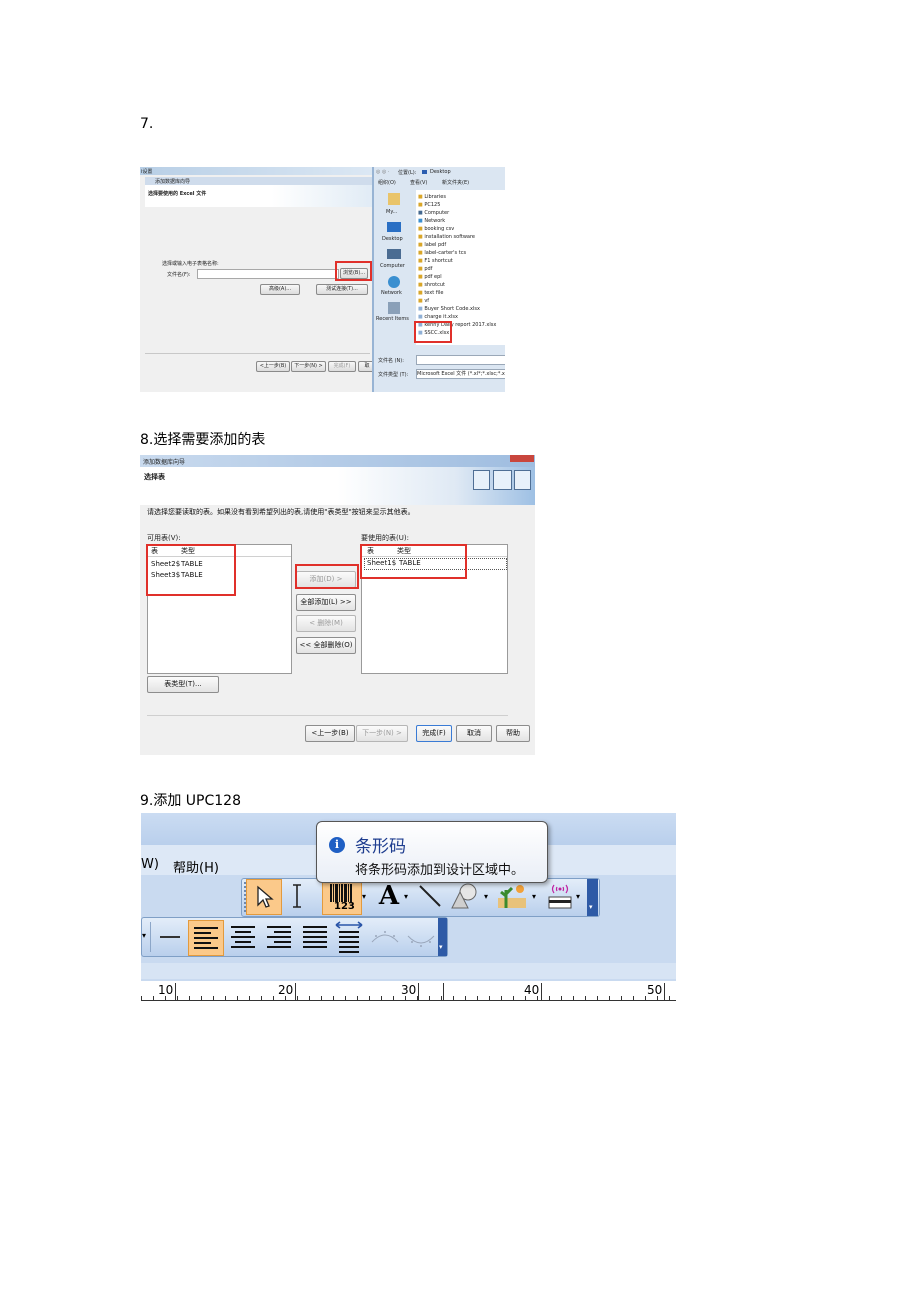 Image resolution: width=920 pixels, height=1302 pixels. Describe the element at coordinates (342, 897) in the screenshot. I see `barcode-tool: 123` at that location.